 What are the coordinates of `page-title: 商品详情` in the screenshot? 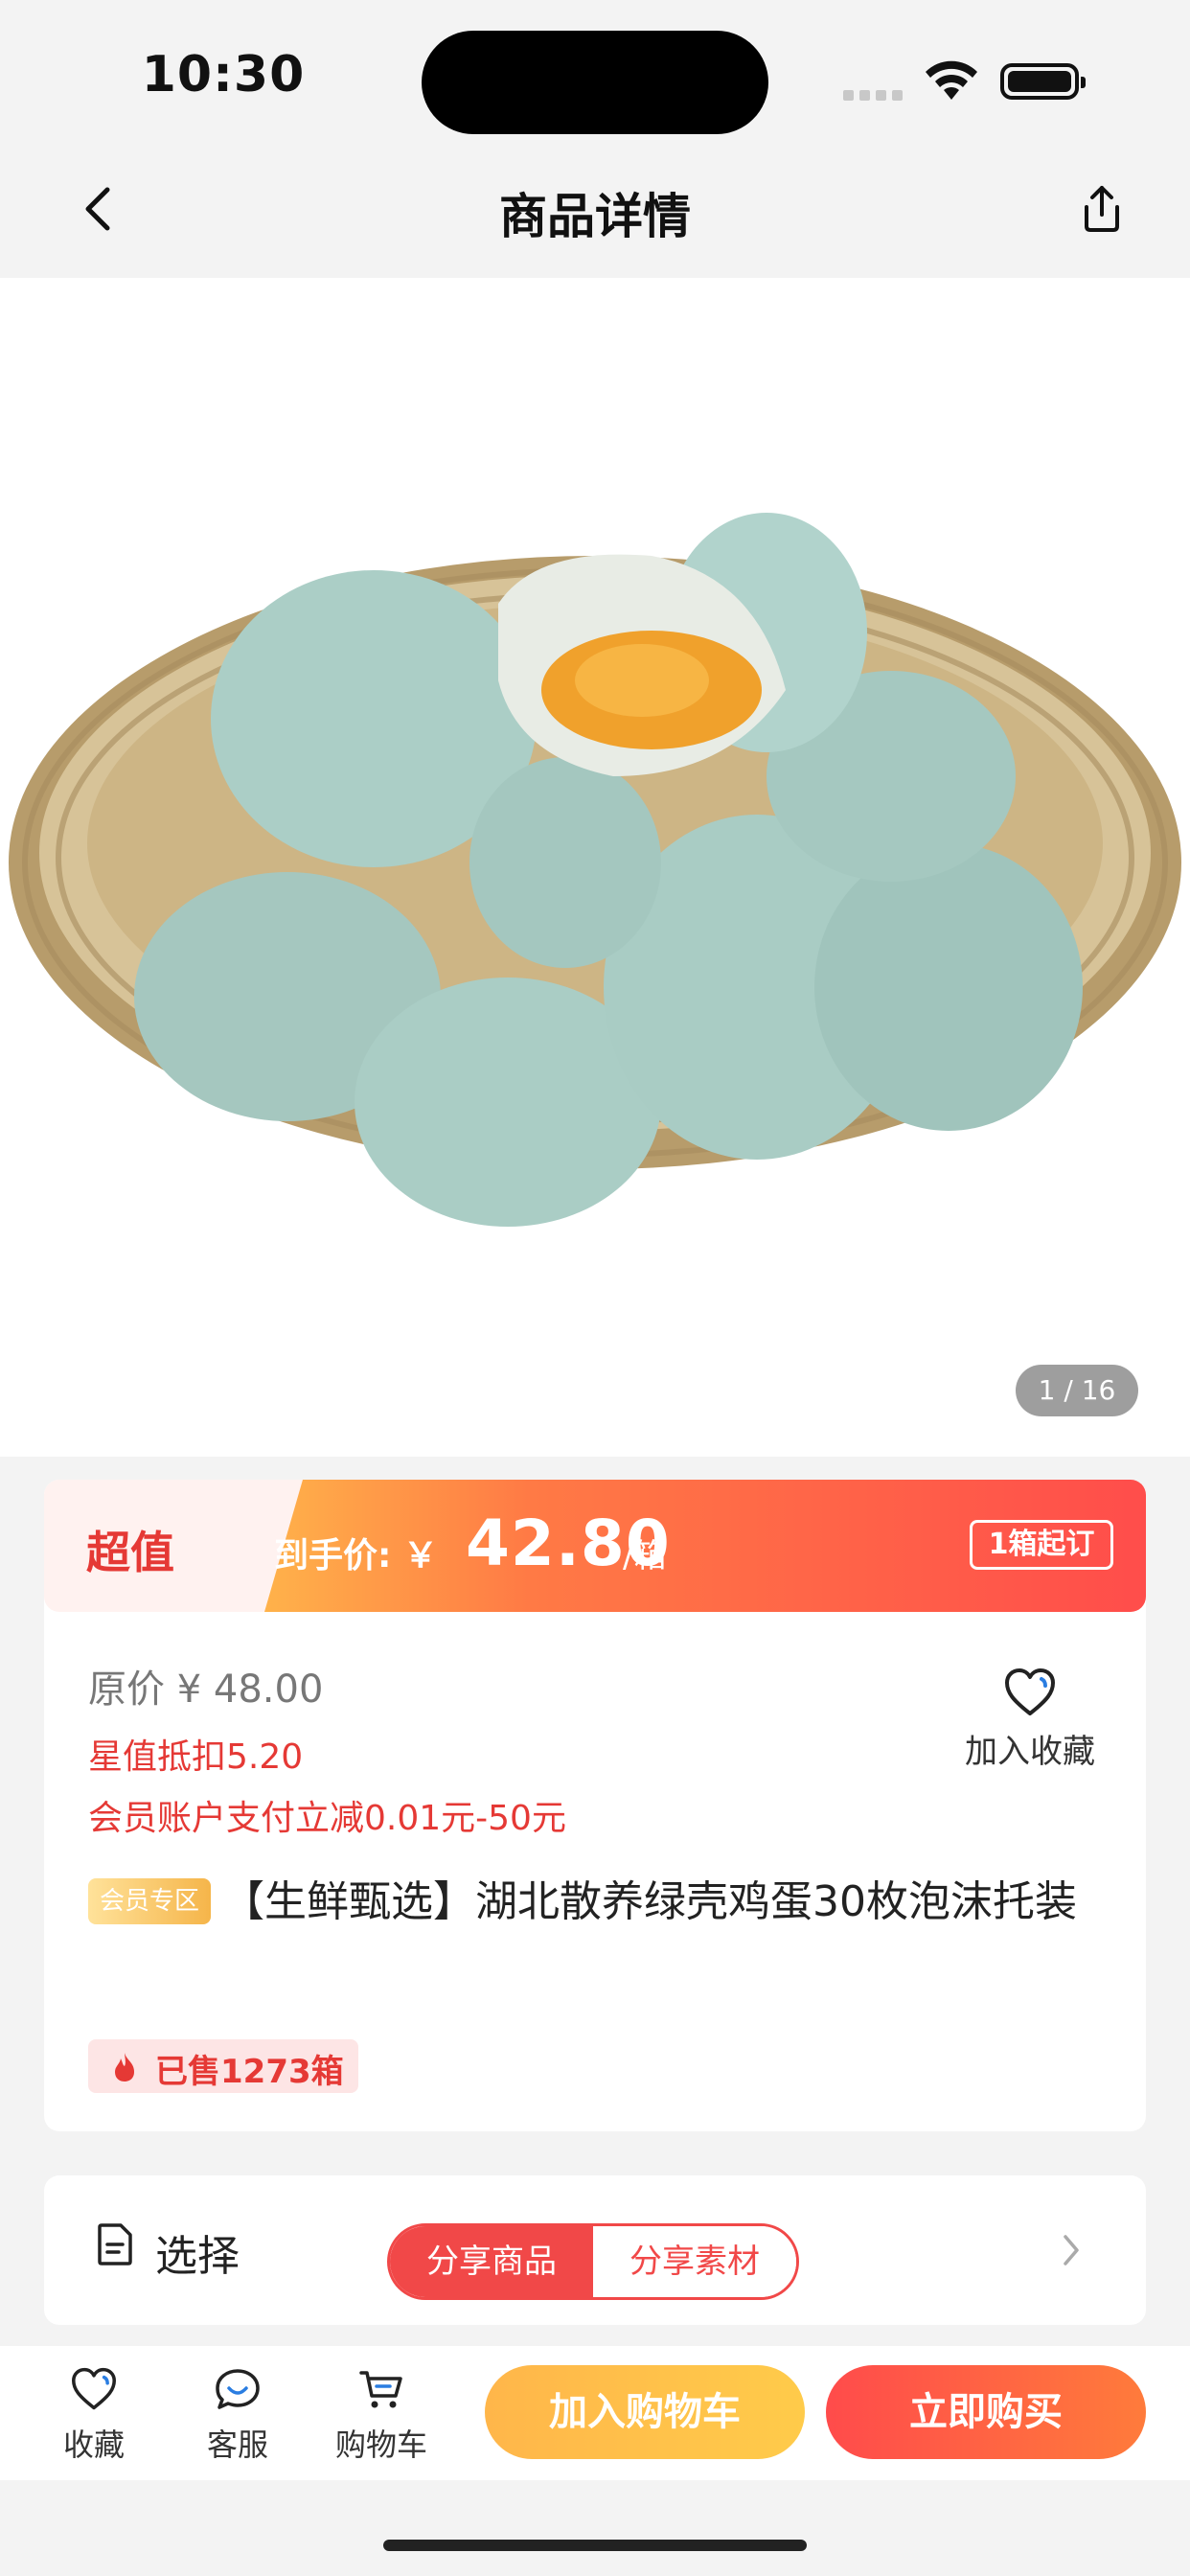 It's located at (595, 216).